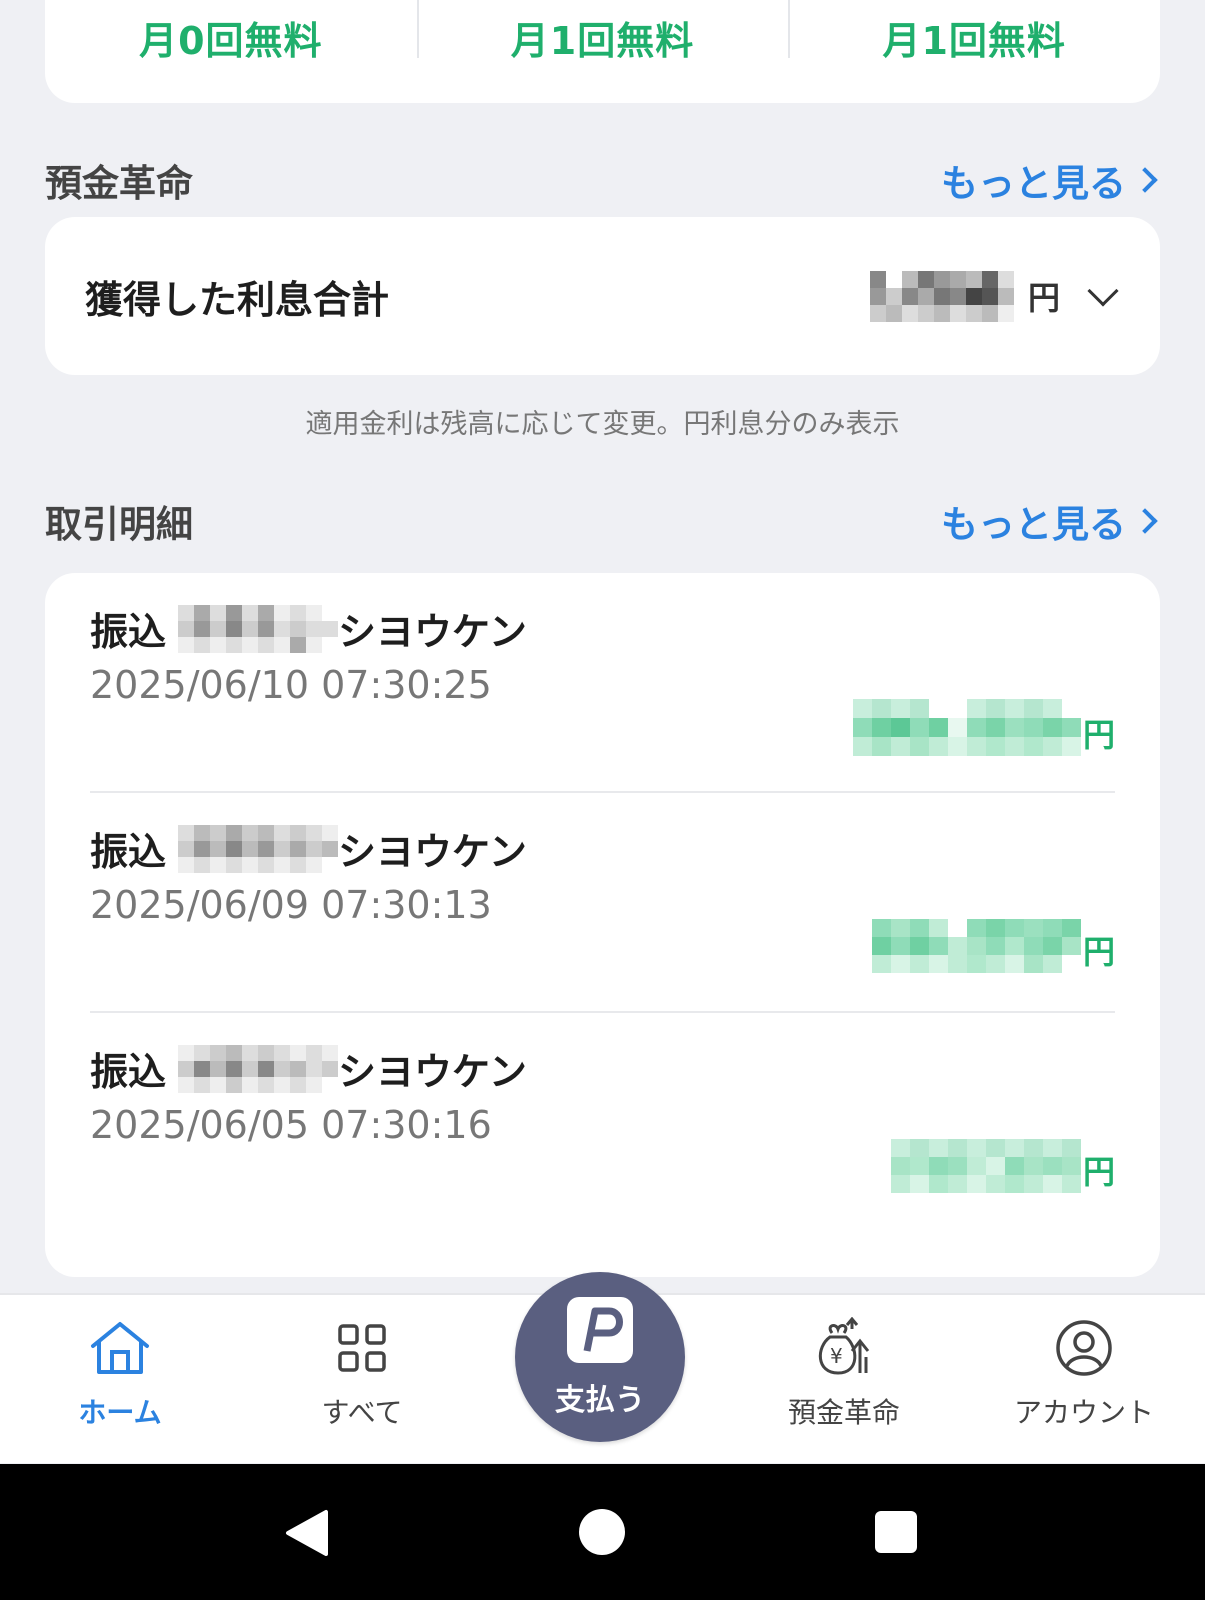 The height and width of the screenshot is (1600, 1205). Describe the element at coordinates (362, 1412) in the screenshot. I see `nav-label: すべて` at that location.